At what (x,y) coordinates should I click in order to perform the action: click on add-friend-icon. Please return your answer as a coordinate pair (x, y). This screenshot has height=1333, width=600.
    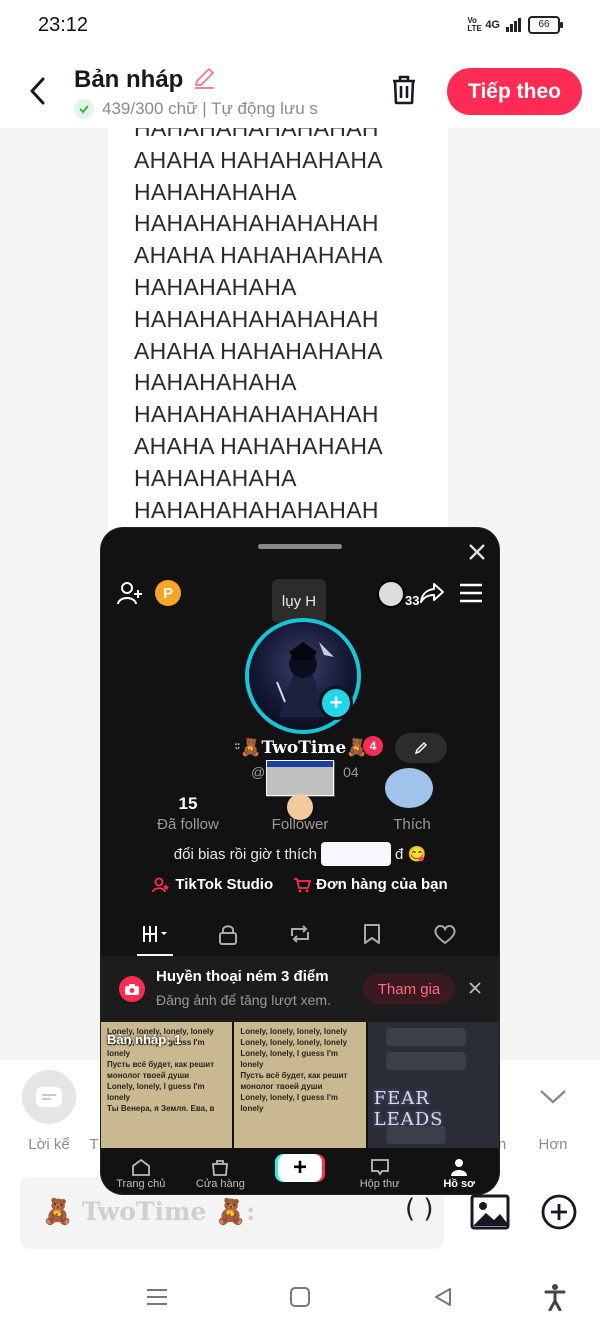
    Looking at the image, I should click on (130, 593).